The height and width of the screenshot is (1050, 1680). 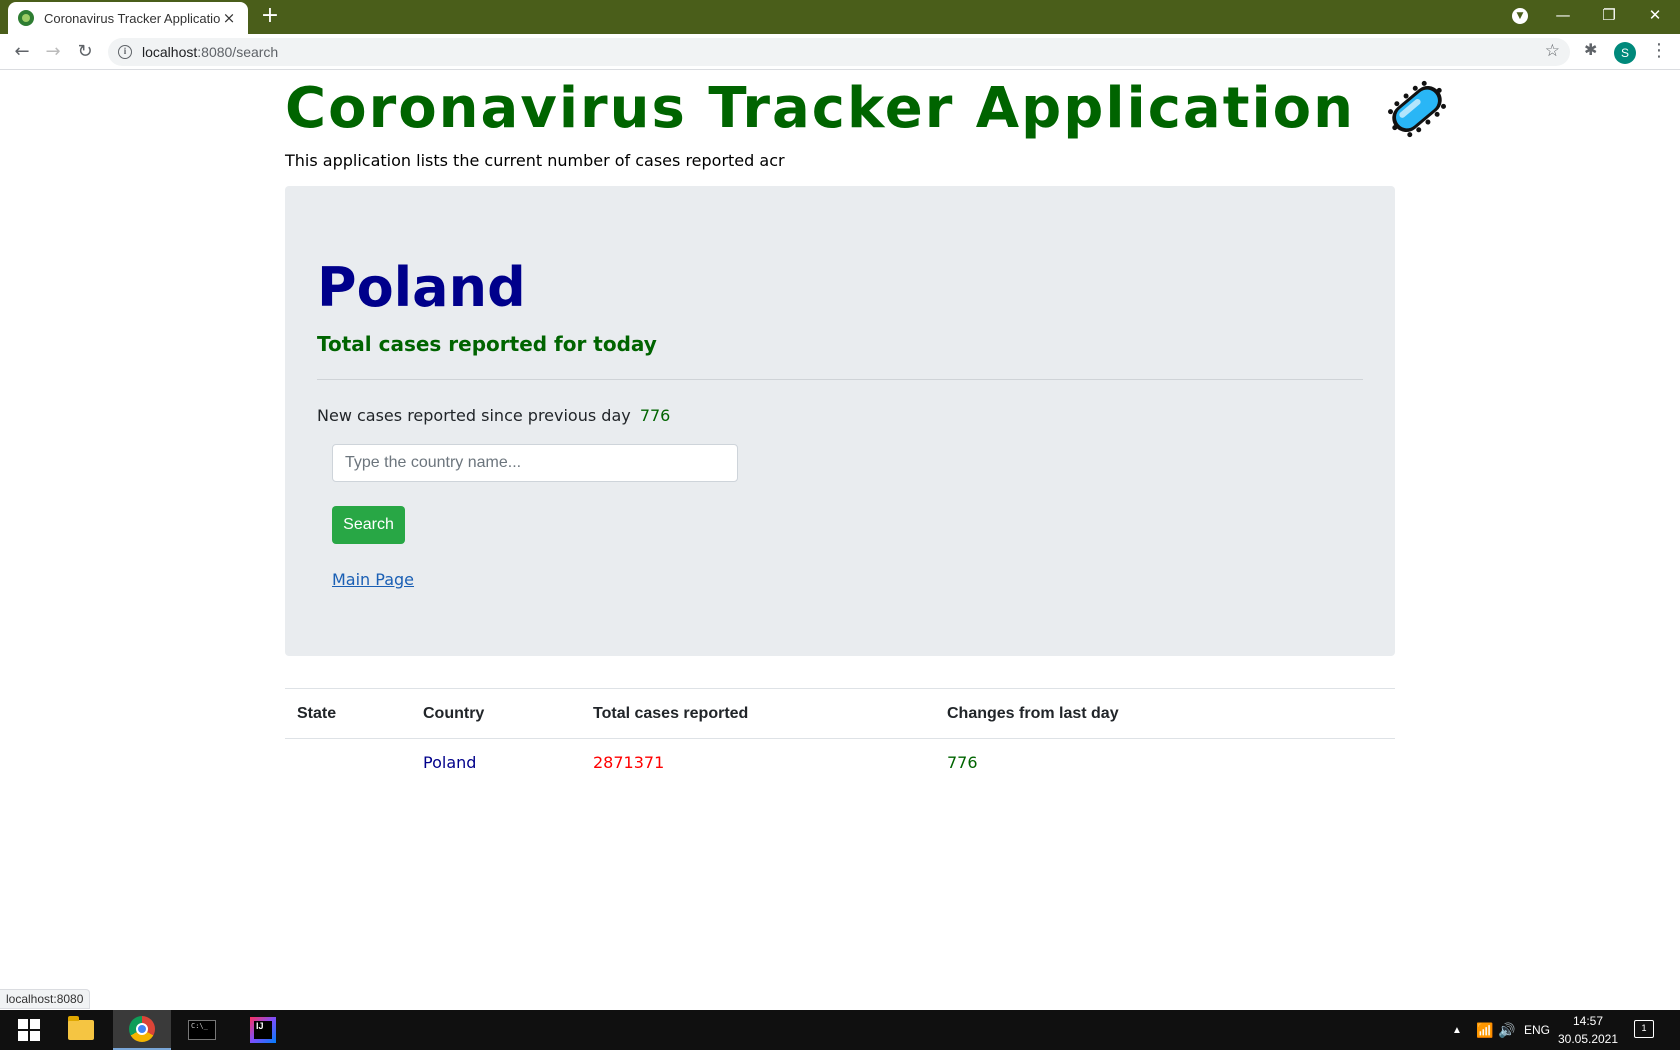 What do you see at coordinates (1588, 1030) in the screenshot?
I see `clock: 14:57 30.05.2021` at bounding box center [1588, 1030].